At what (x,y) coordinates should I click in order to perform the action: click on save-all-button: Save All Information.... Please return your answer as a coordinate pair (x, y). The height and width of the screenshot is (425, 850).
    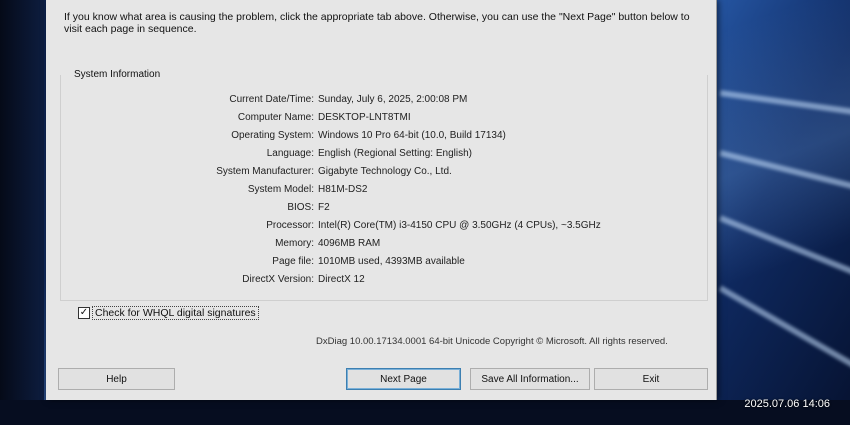
    Looking at the image, I should click on (530, 379).